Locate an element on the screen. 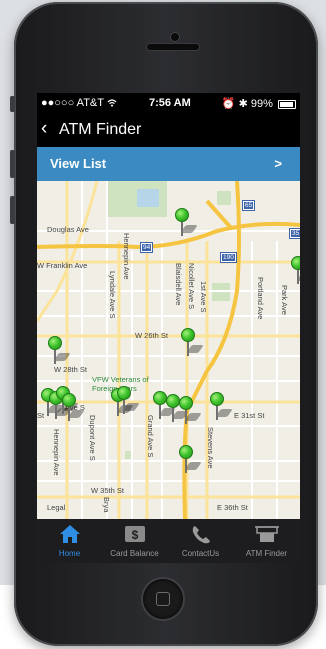  view-list-label: View List is located at coordinates (78, 163).